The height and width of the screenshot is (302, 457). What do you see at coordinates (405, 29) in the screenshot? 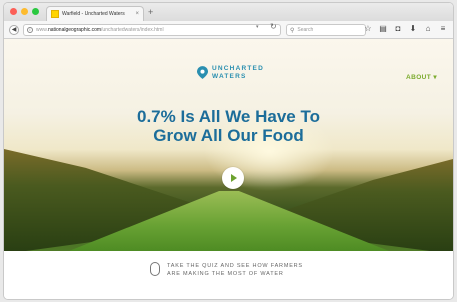
I see `toolbar-icons: ☆ ▤ ◘ ⬇ ⌂ ≡` at bounding box center [405, 29].